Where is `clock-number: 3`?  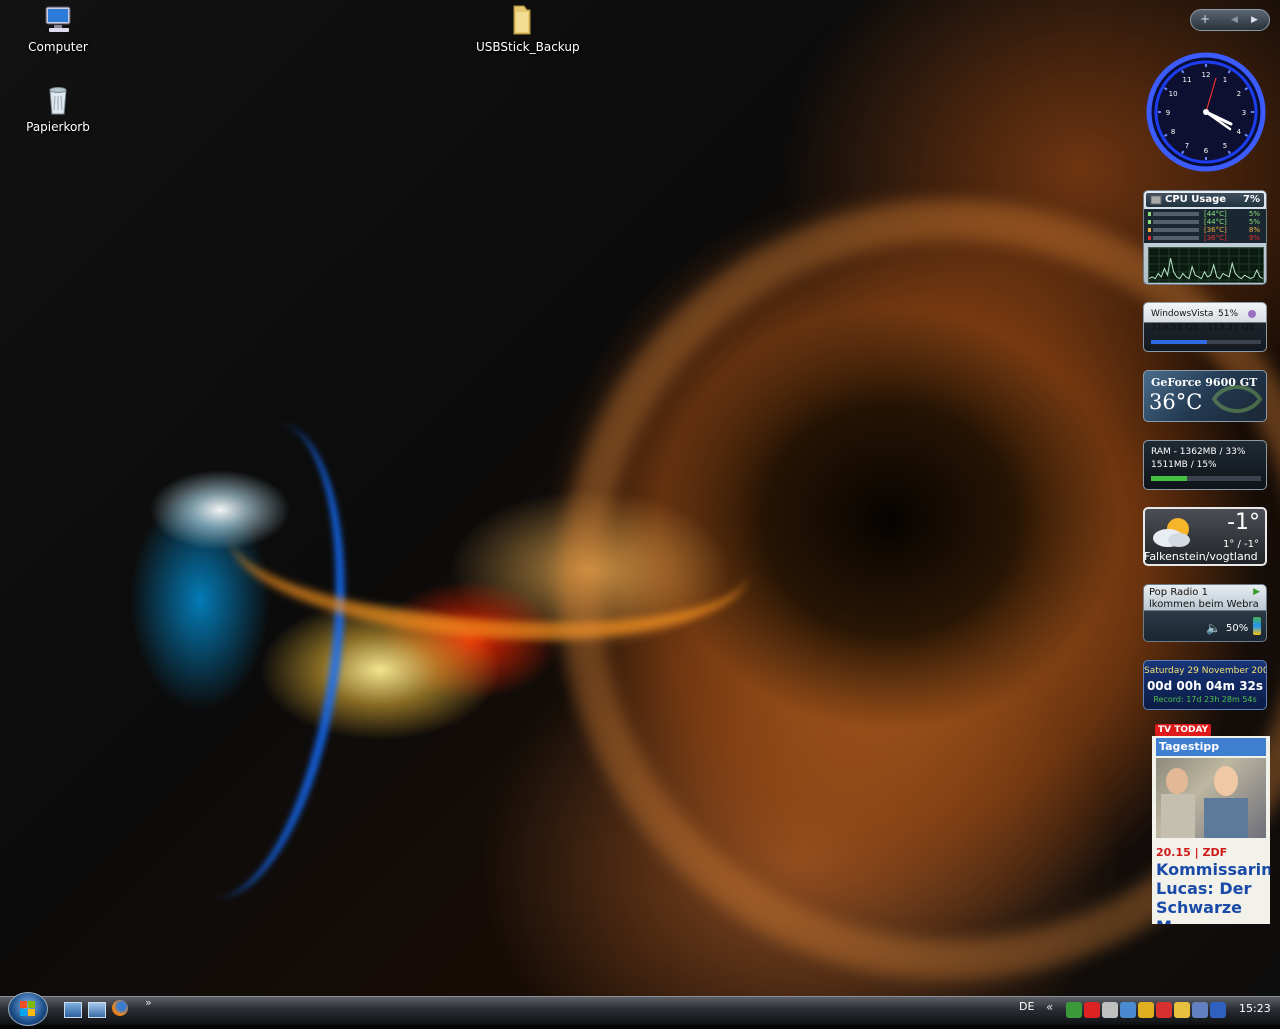
clock-number: 3 is located at coordinates (1244, 113).